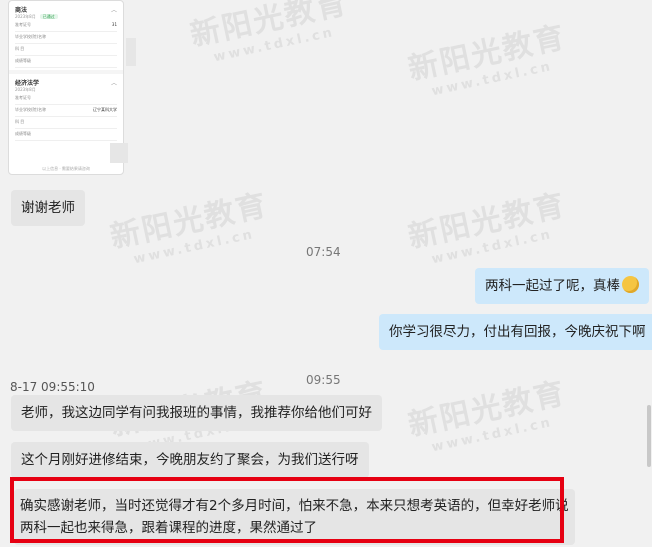 Image resolution: width=652 pixels, height=547 pixels. I want to click on thinking-face-icon, so click(630, 284).